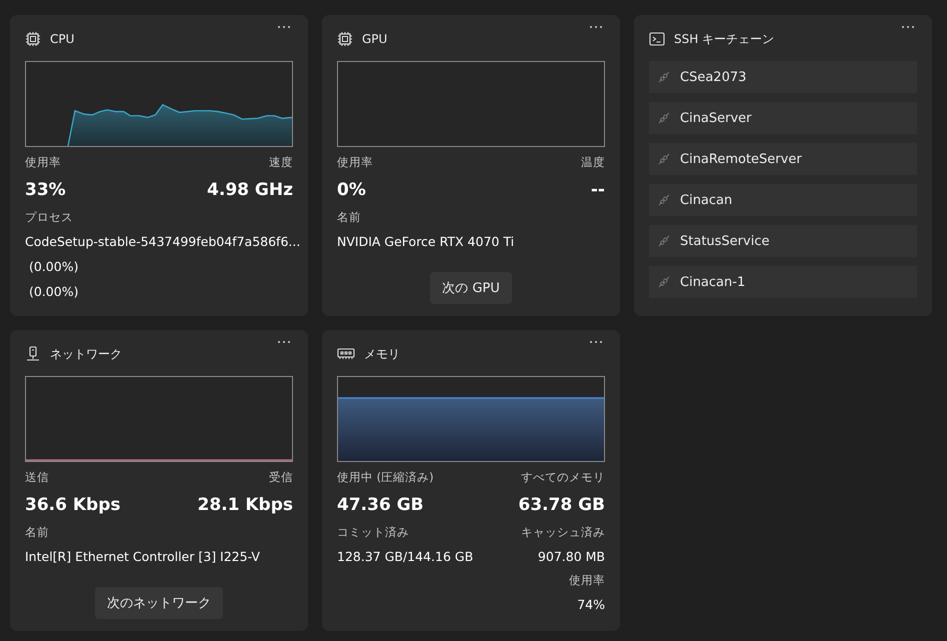 This screenshot has height=641, width=947. I want to click on ssh-host-item: Cinacan-1, so click(783, 282).